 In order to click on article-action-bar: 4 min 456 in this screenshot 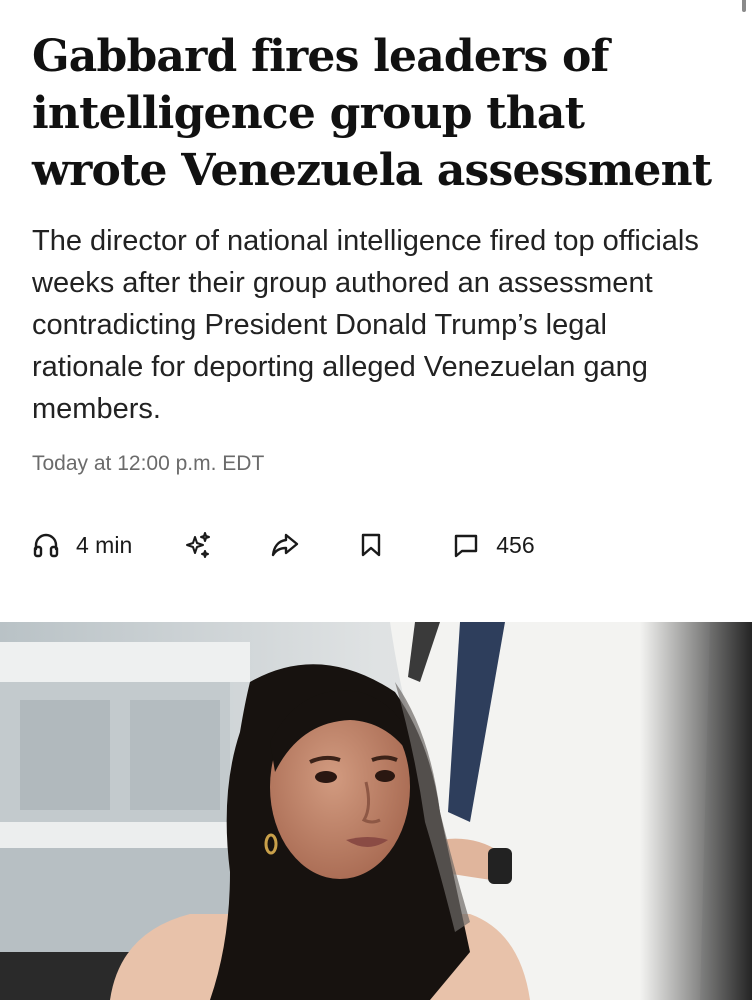, I will do `click(283, 545)`.